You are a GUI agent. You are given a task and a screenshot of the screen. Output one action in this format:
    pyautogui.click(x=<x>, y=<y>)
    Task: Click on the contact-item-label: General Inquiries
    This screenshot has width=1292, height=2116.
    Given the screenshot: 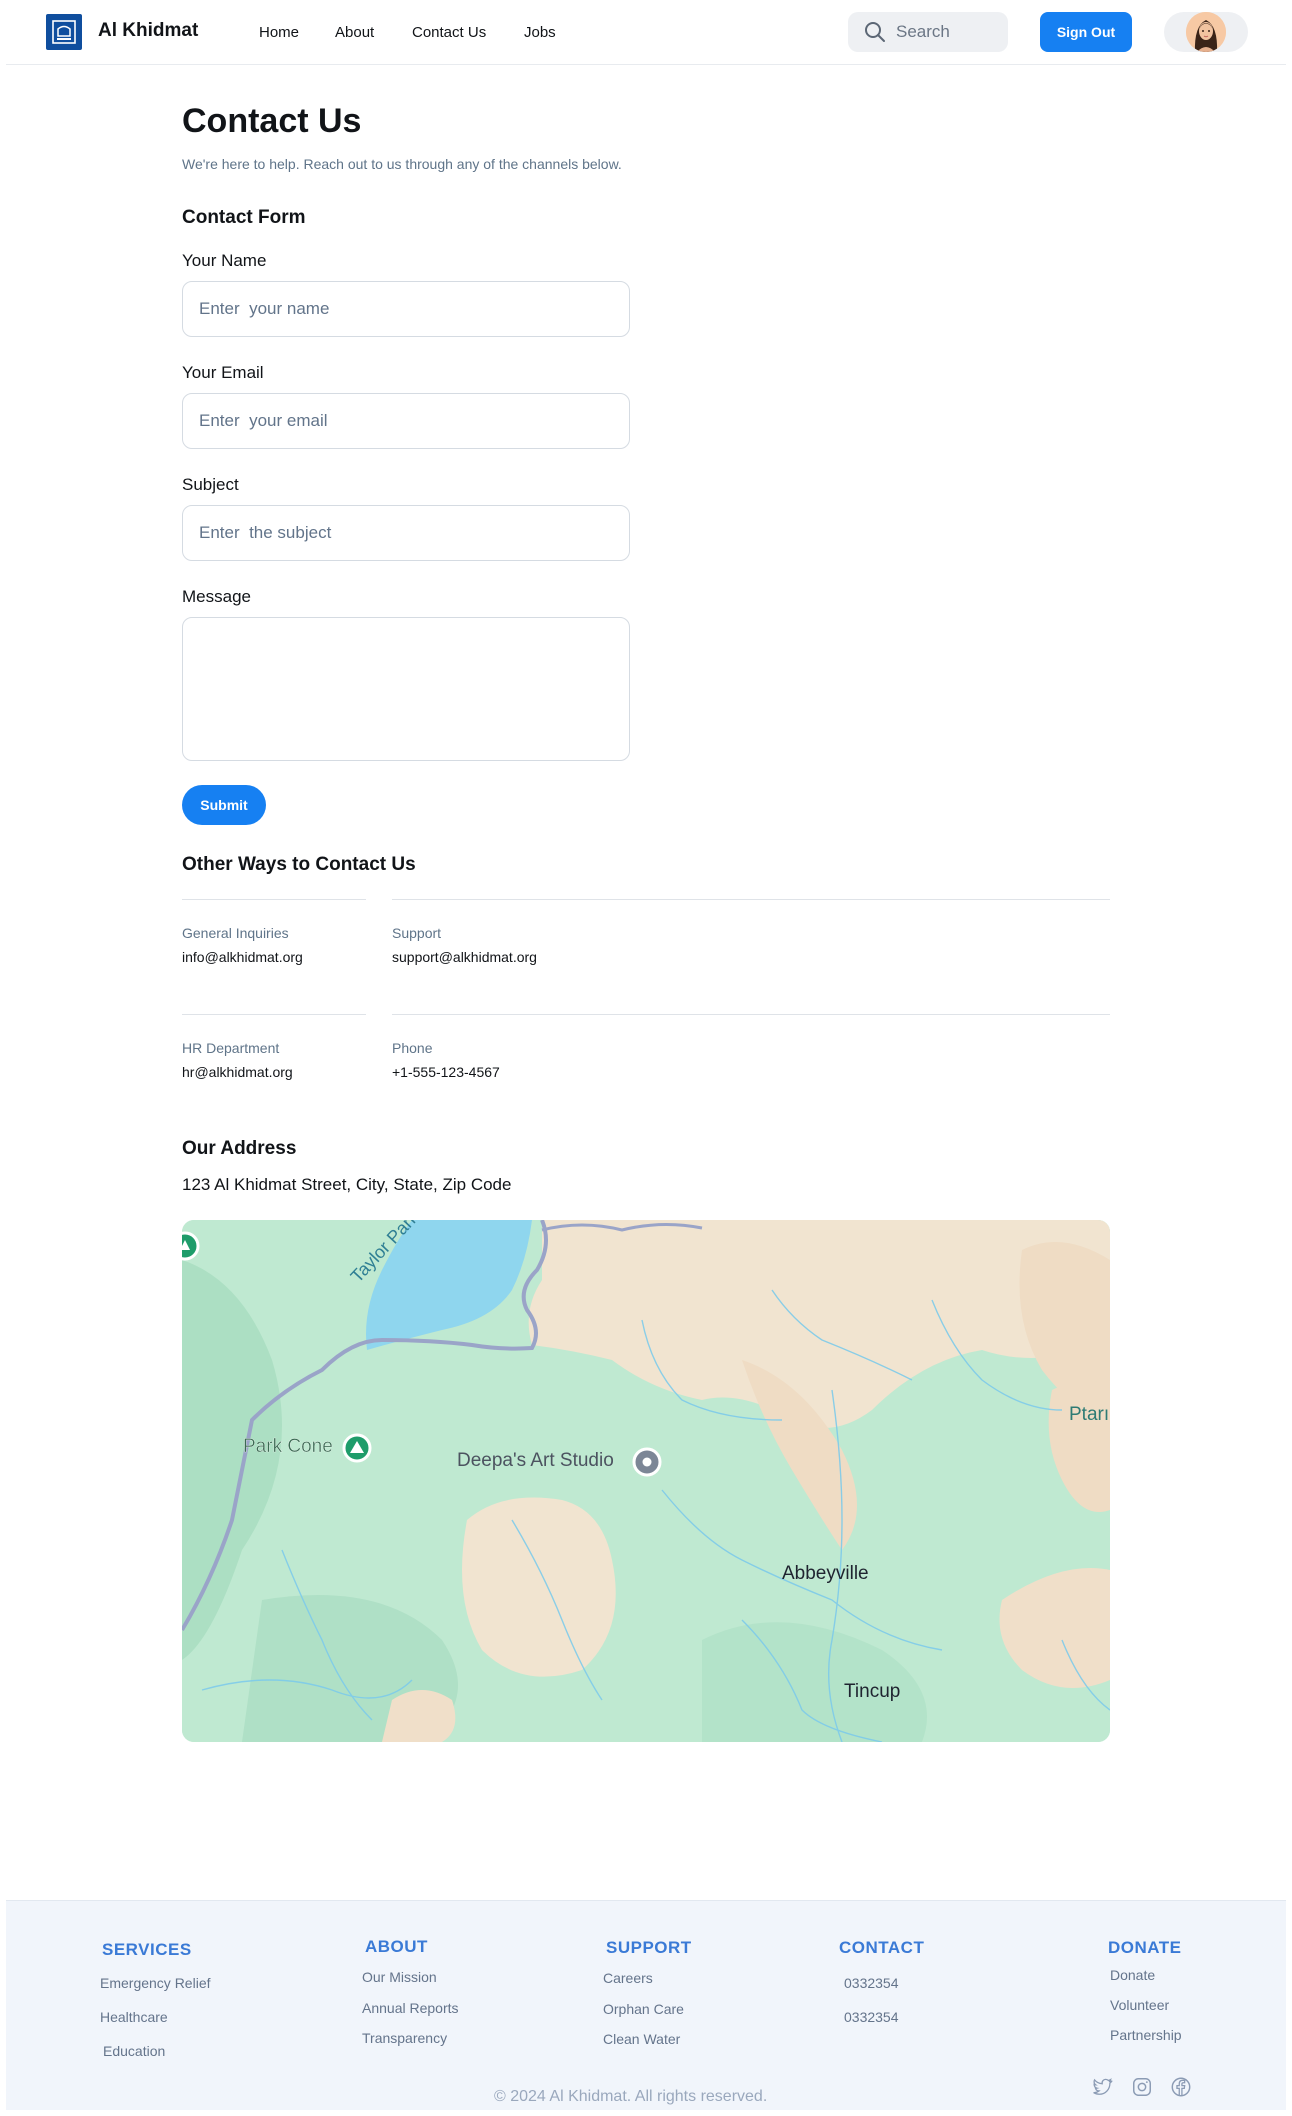 What is the action you would take?
    pyautogui.click(x=235, y=933)
    